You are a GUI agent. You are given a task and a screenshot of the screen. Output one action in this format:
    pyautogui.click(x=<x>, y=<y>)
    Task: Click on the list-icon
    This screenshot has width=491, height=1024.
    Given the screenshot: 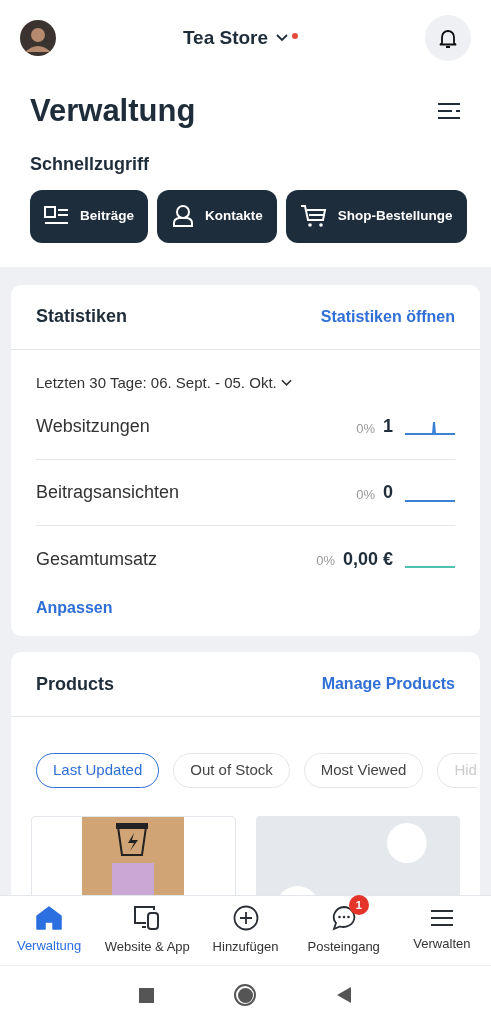 What is the action you would take?
    pyautogui.click(x=57, y=216)
    